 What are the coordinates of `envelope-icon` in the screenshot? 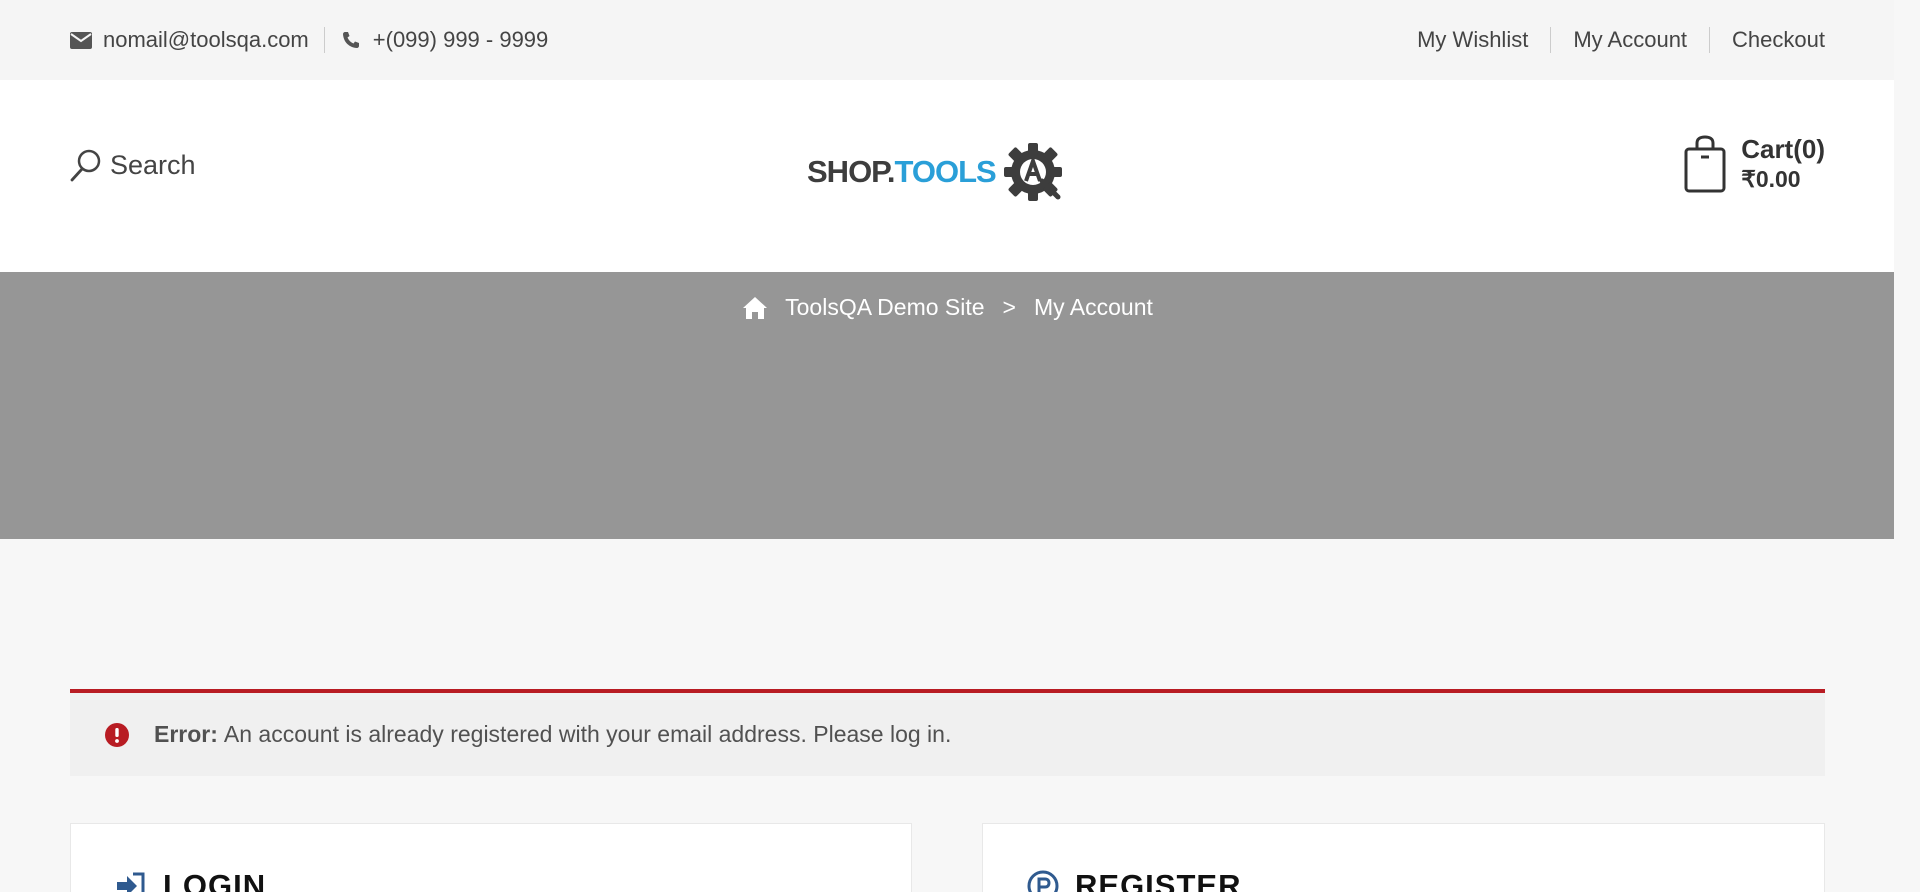 It's located at (81, 40).